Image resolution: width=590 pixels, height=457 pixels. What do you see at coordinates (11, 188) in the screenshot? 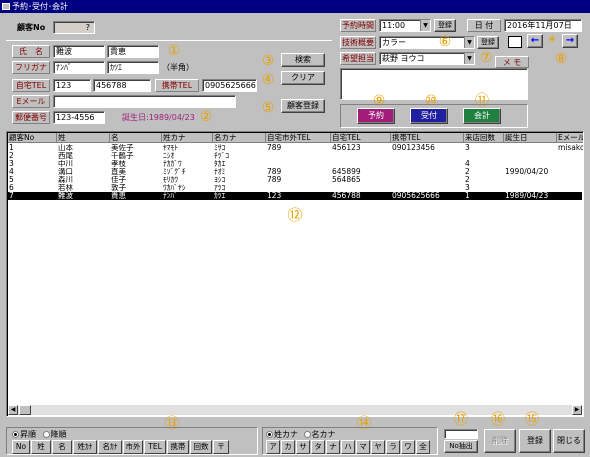
I see `table-cell: 6` at bounding box center [11, 188].